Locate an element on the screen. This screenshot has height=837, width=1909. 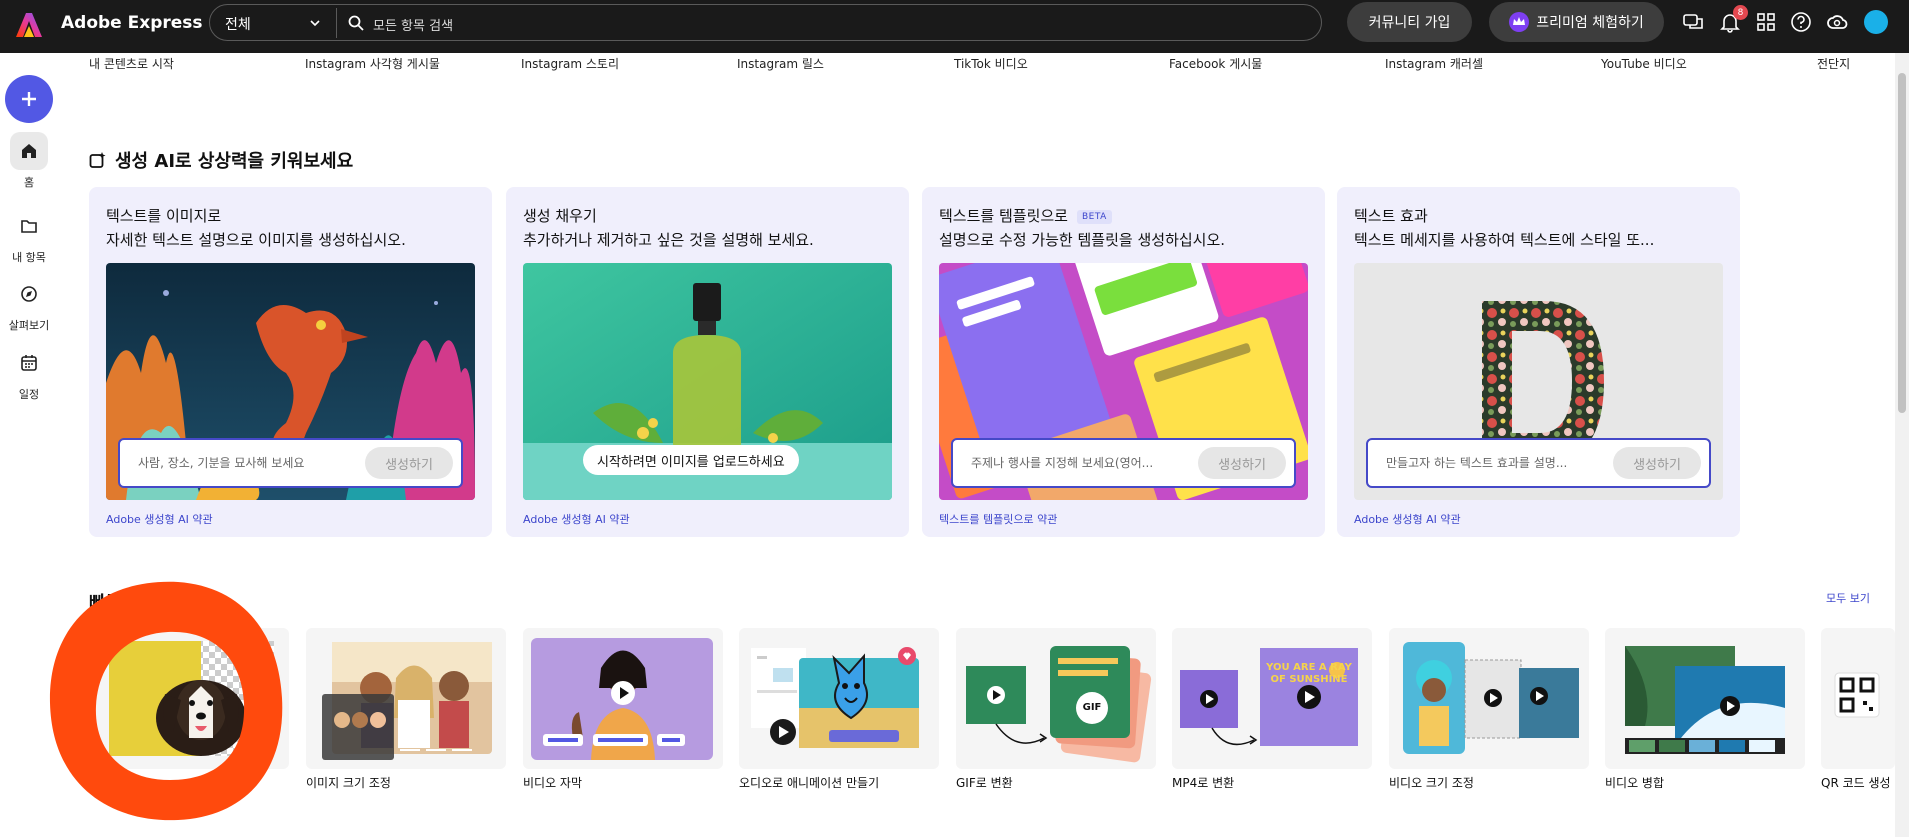
plus-icon is located at coordinates (29, 99).